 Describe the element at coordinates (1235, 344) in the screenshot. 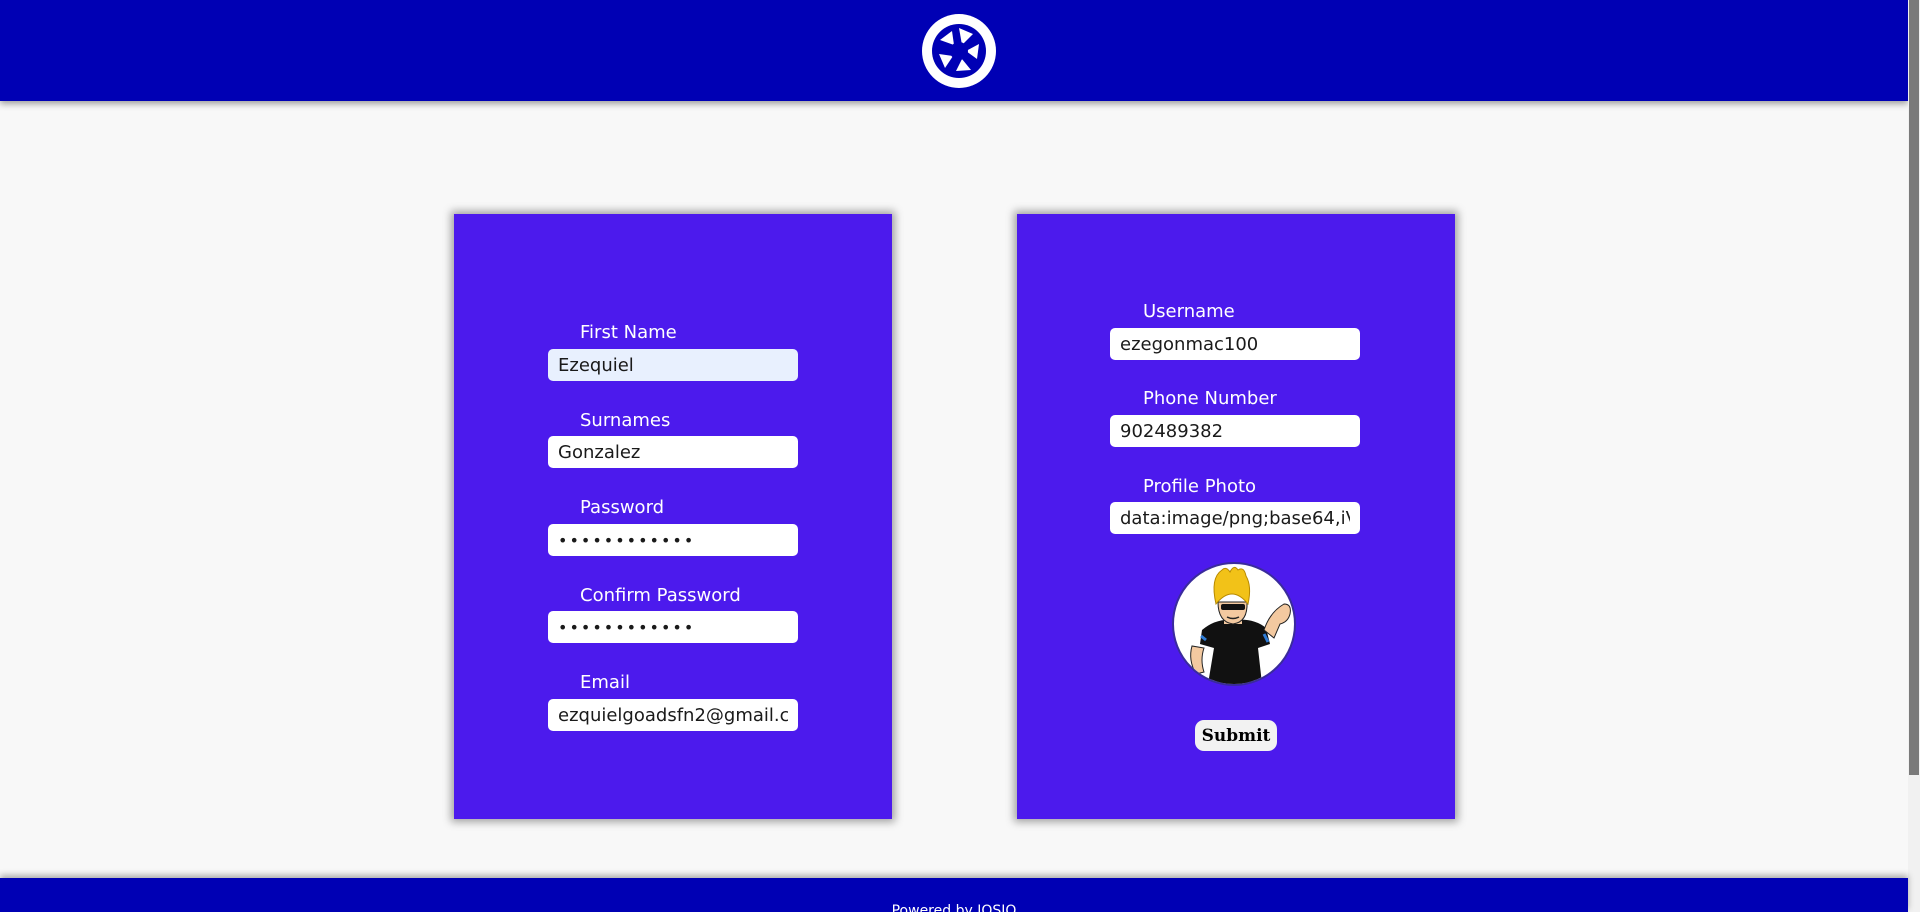

I see `username-input` at that location.